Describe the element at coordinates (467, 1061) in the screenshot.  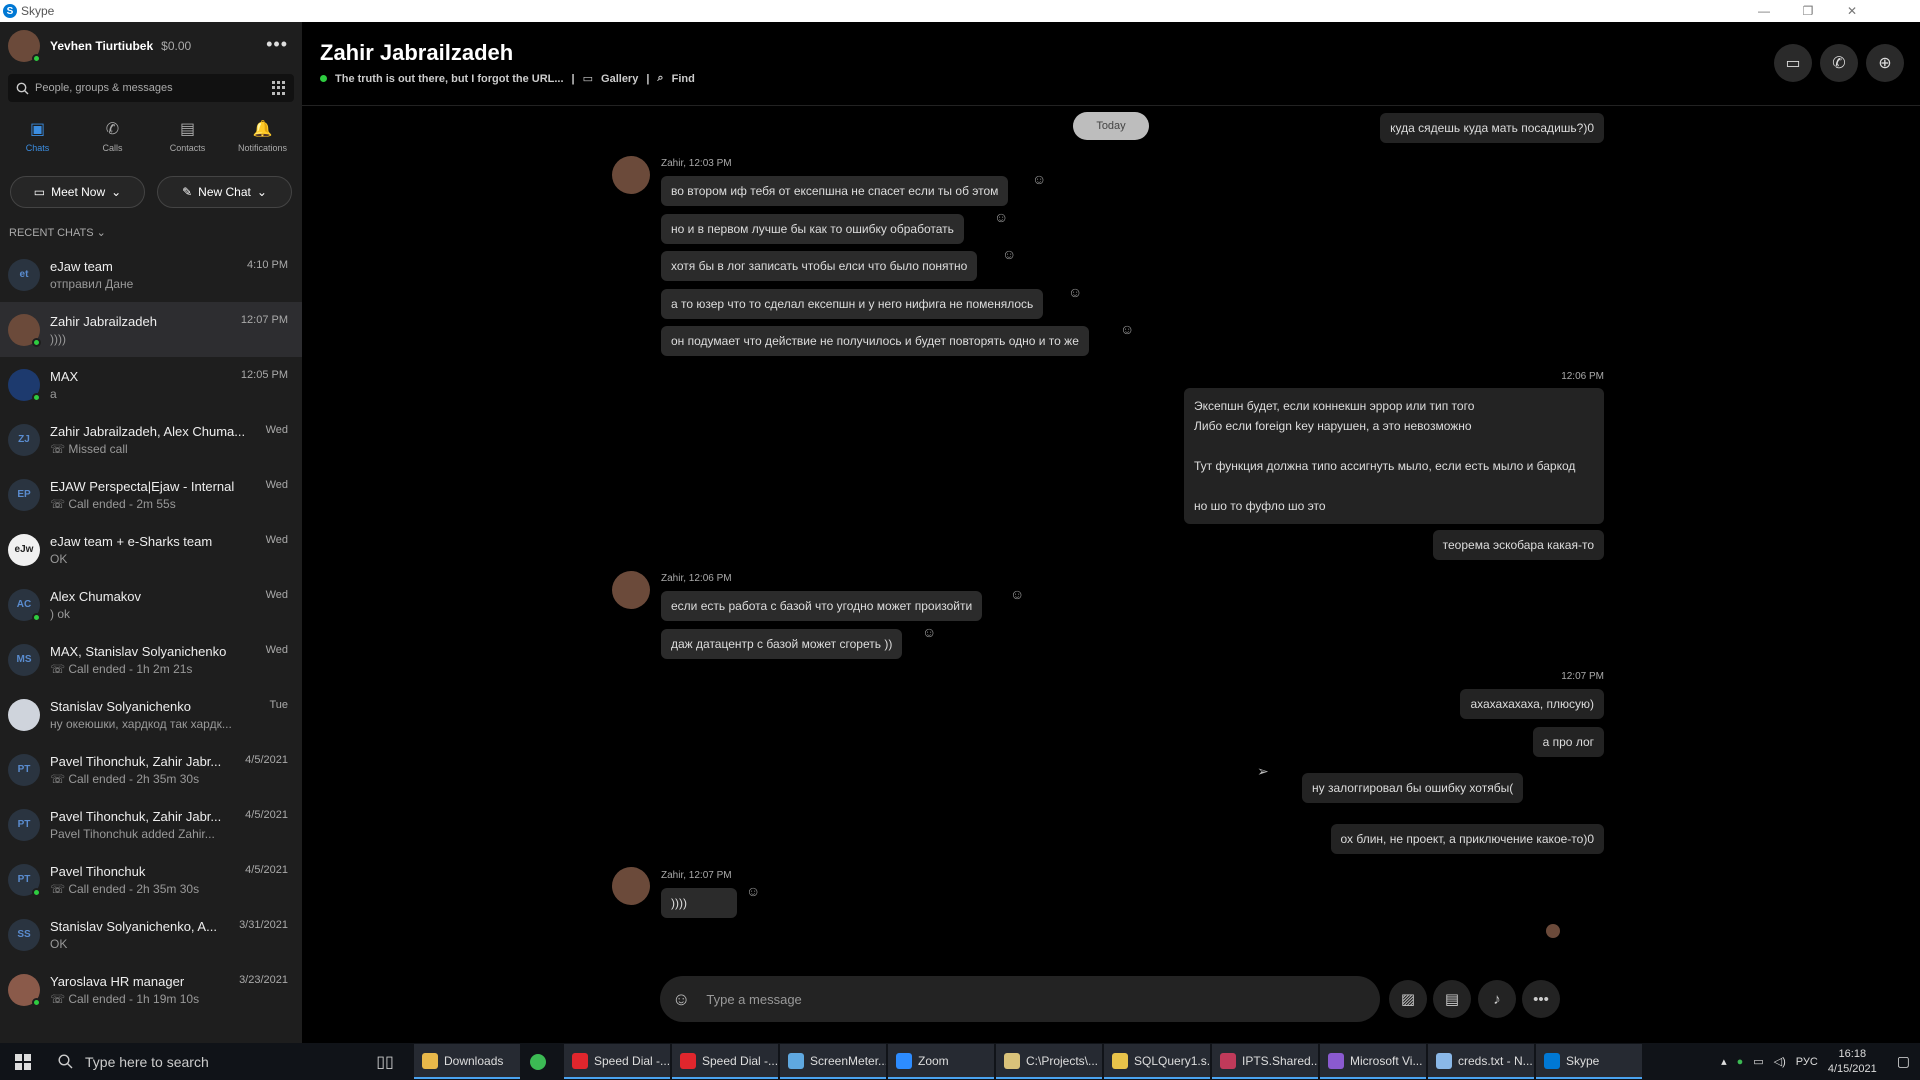
I see `taskbar-app-button: Downloads` at that location.